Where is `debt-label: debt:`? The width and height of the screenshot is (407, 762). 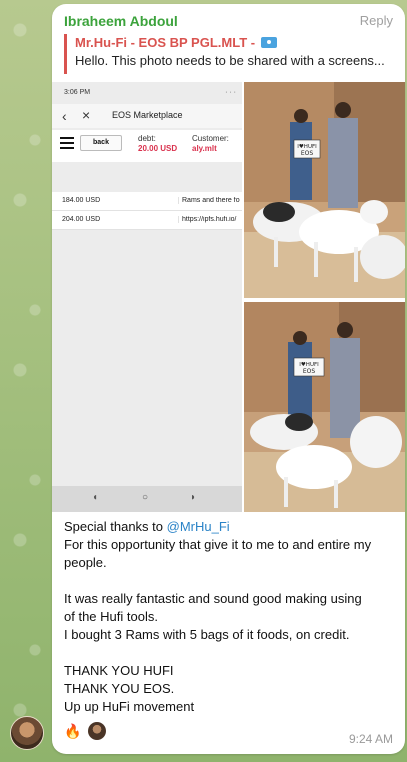
debt-label: debt: is located at coordinates (147, 138).